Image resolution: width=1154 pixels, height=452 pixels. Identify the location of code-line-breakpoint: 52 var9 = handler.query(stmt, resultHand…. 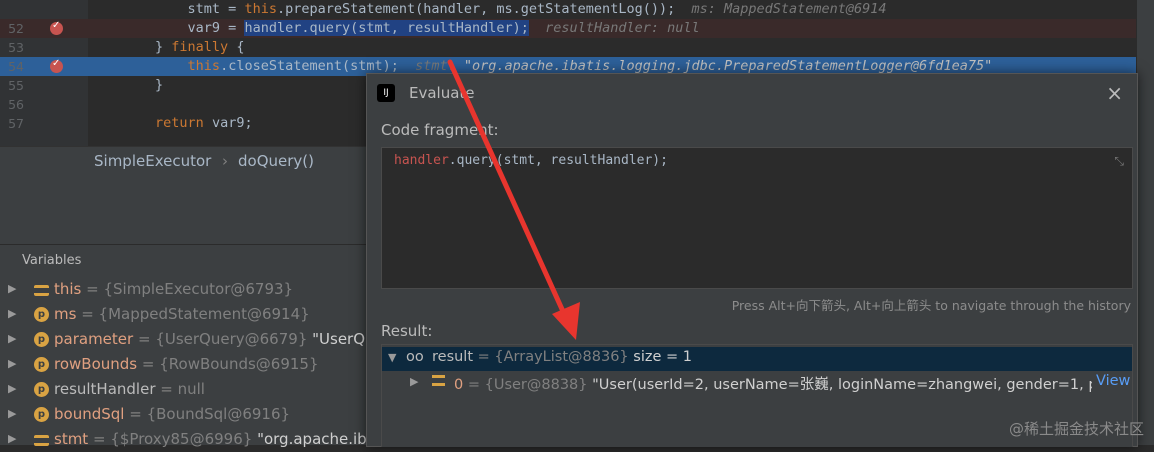
(577, 28).